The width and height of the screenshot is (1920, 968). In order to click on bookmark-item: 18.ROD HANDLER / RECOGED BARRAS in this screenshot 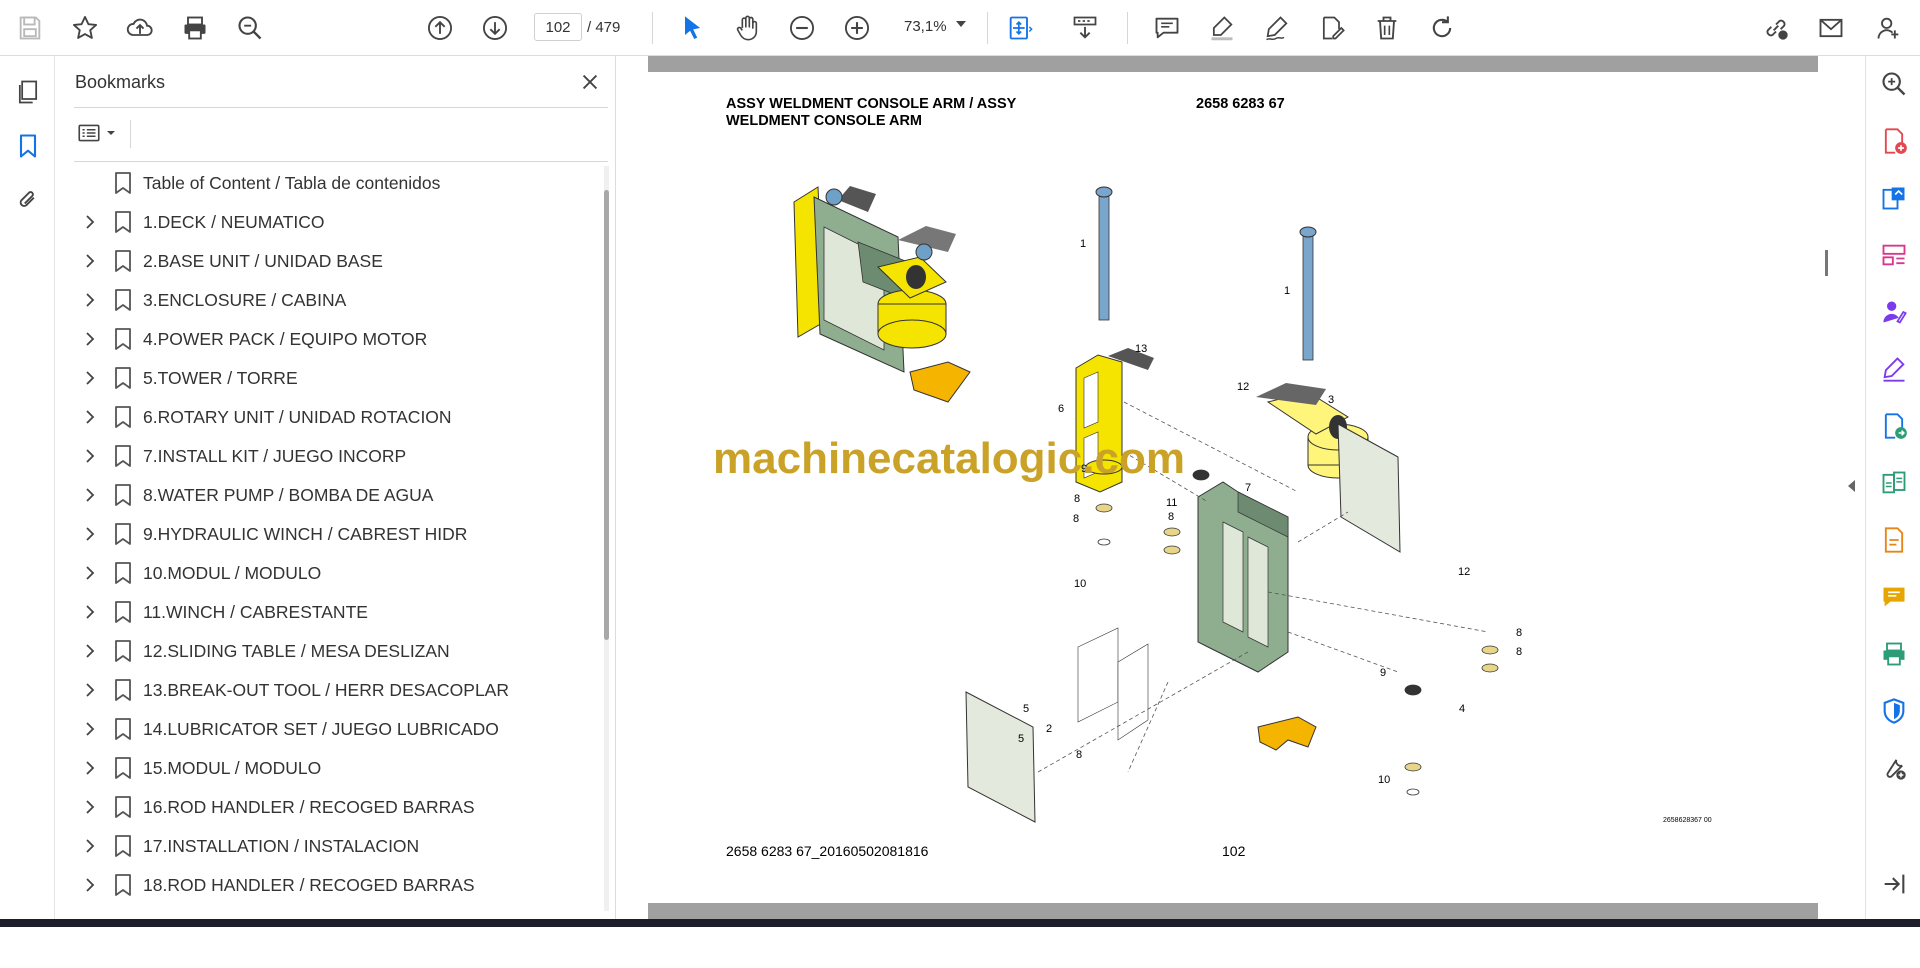, I will do `click(334, 885)`.